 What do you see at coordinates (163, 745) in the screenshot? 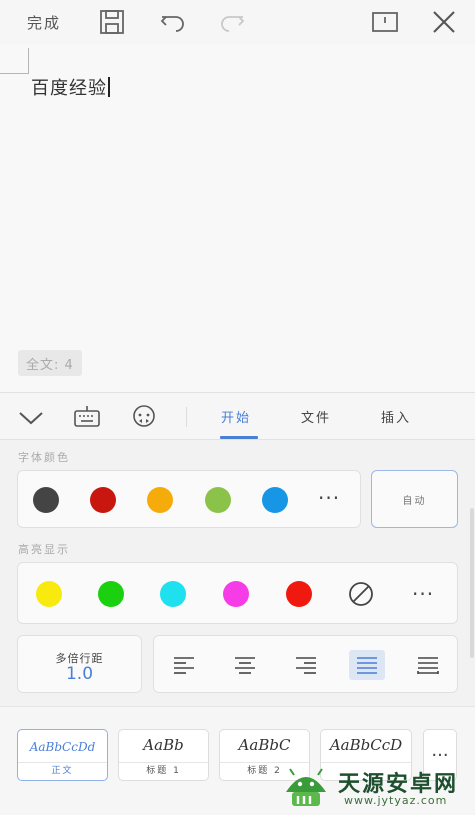
I see `style-sample: AaBb` at bounding box center [163, 745].